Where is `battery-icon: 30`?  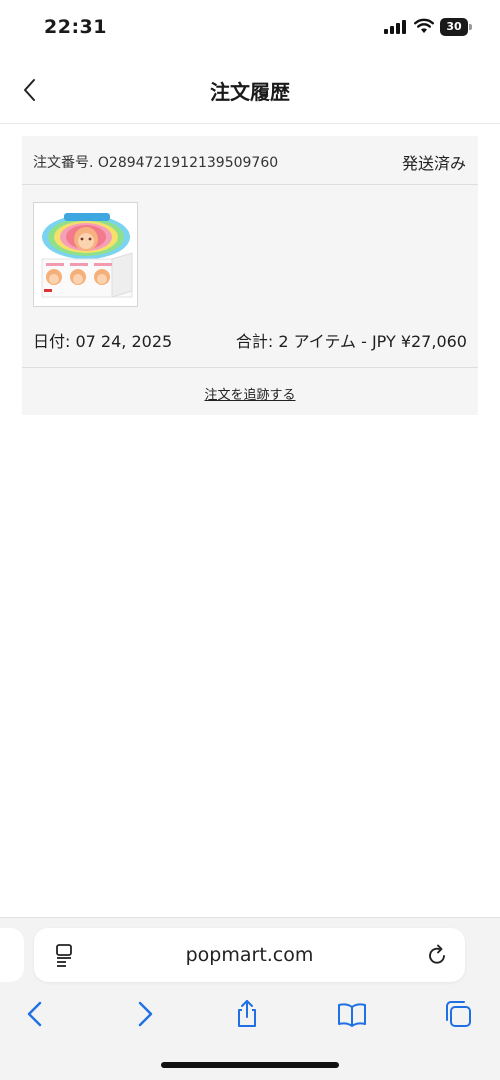 battery-icon: 30 is located at coordinates (456, 27).